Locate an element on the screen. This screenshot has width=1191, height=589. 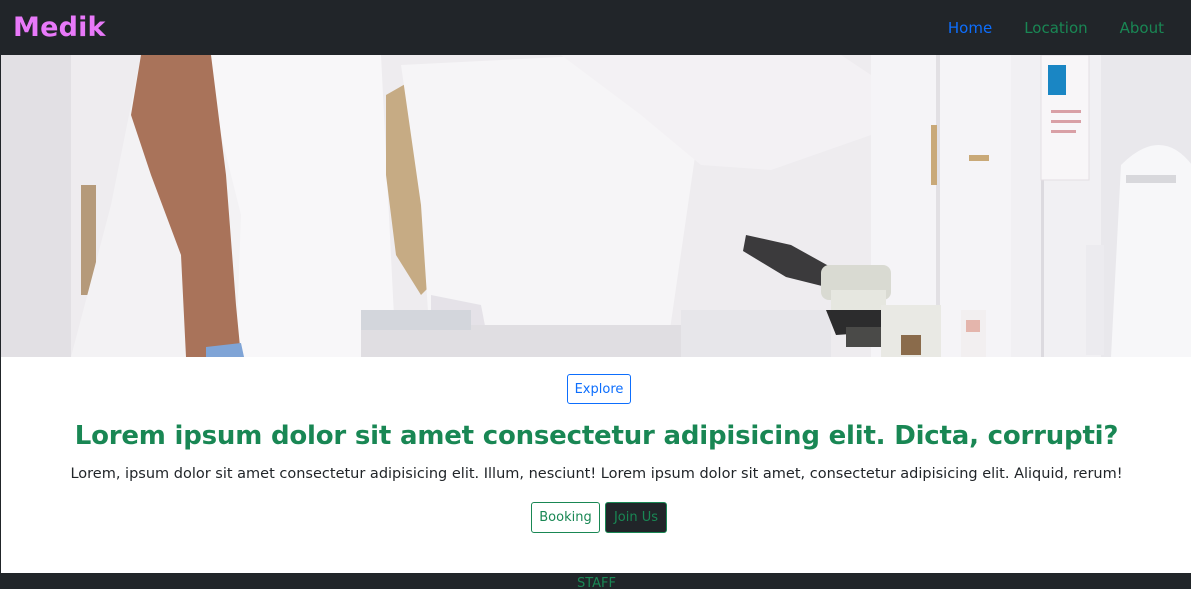
brand-logo: Medik is located at coordinates (59, 27).